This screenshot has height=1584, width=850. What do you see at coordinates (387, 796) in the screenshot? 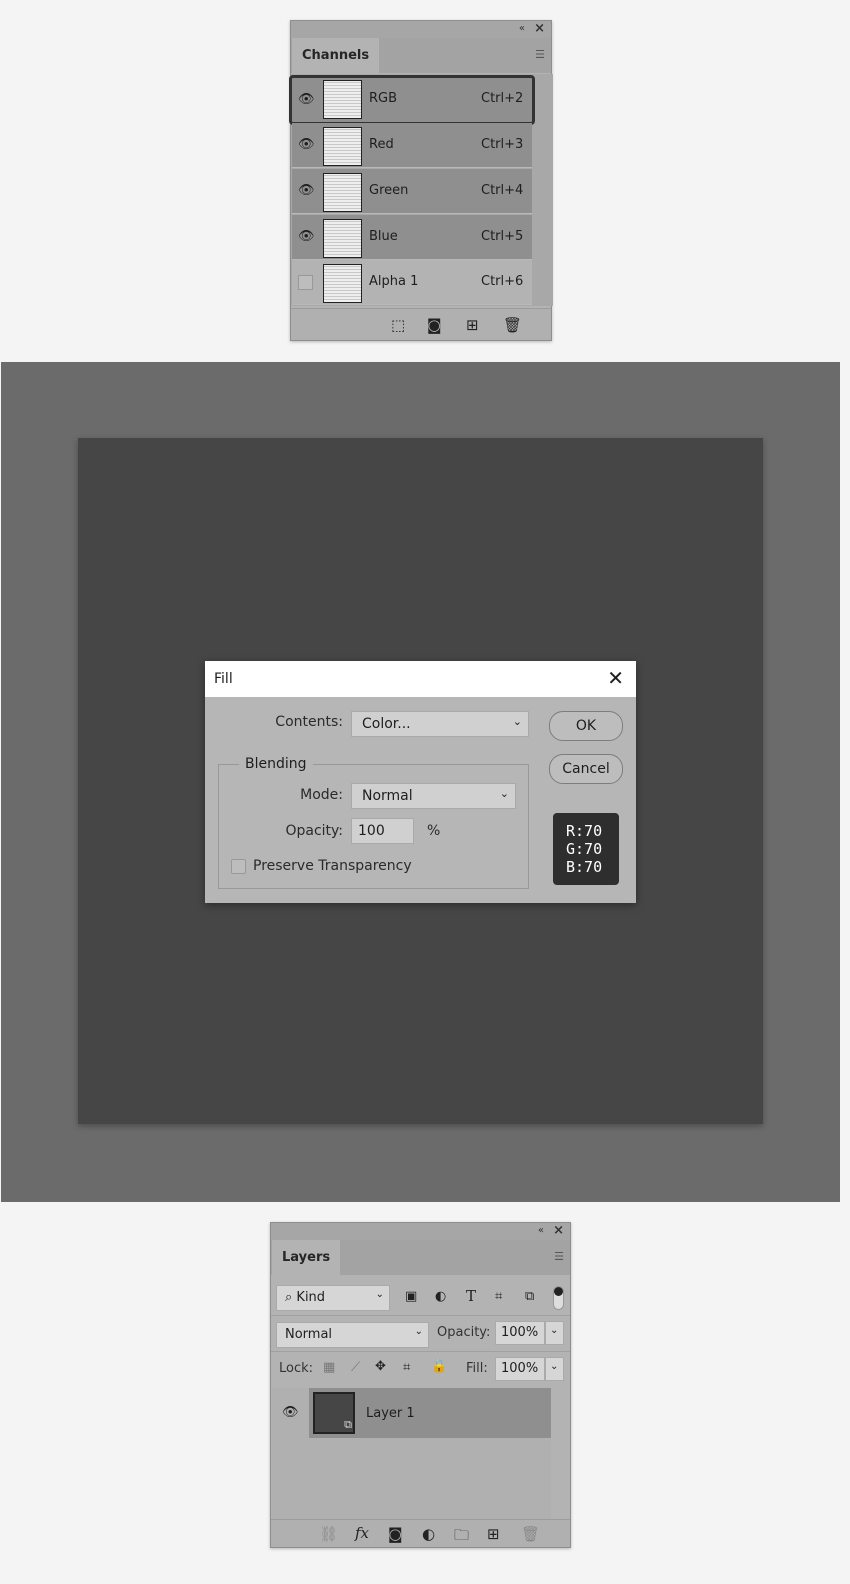
I see `mode-value: Normal` at bounding box center [387, 796].